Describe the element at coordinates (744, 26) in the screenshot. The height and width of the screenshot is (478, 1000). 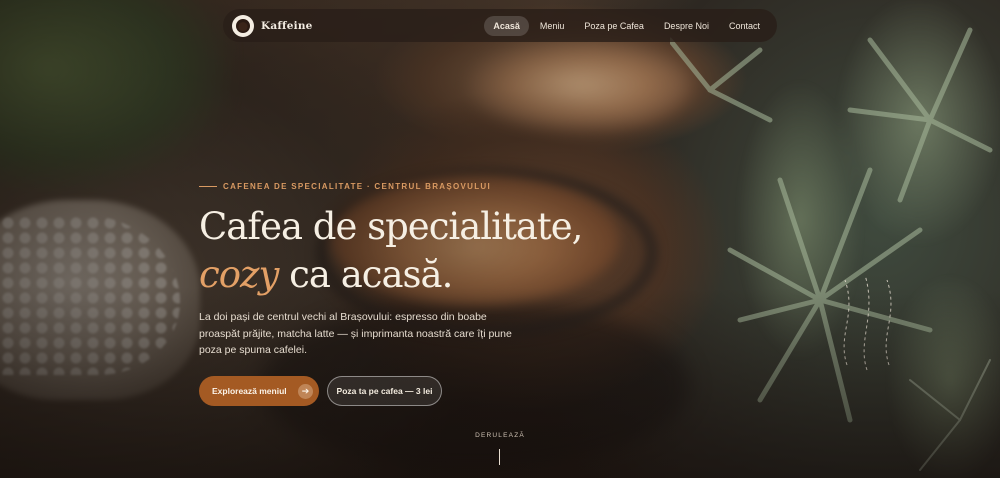
I see `nav-link-contact: Contact` at that location.